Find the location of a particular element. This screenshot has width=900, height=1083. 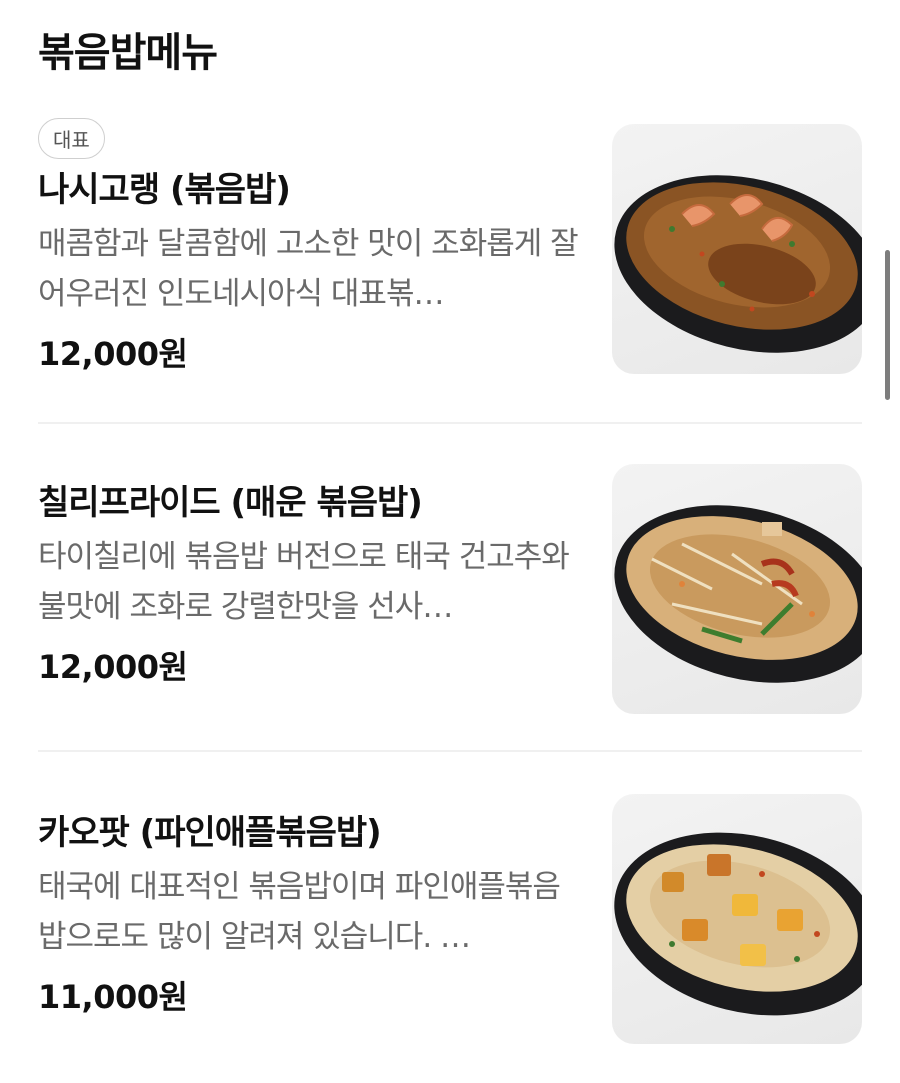

khao-pad-photo-icon is located at coordinates (738, 924).